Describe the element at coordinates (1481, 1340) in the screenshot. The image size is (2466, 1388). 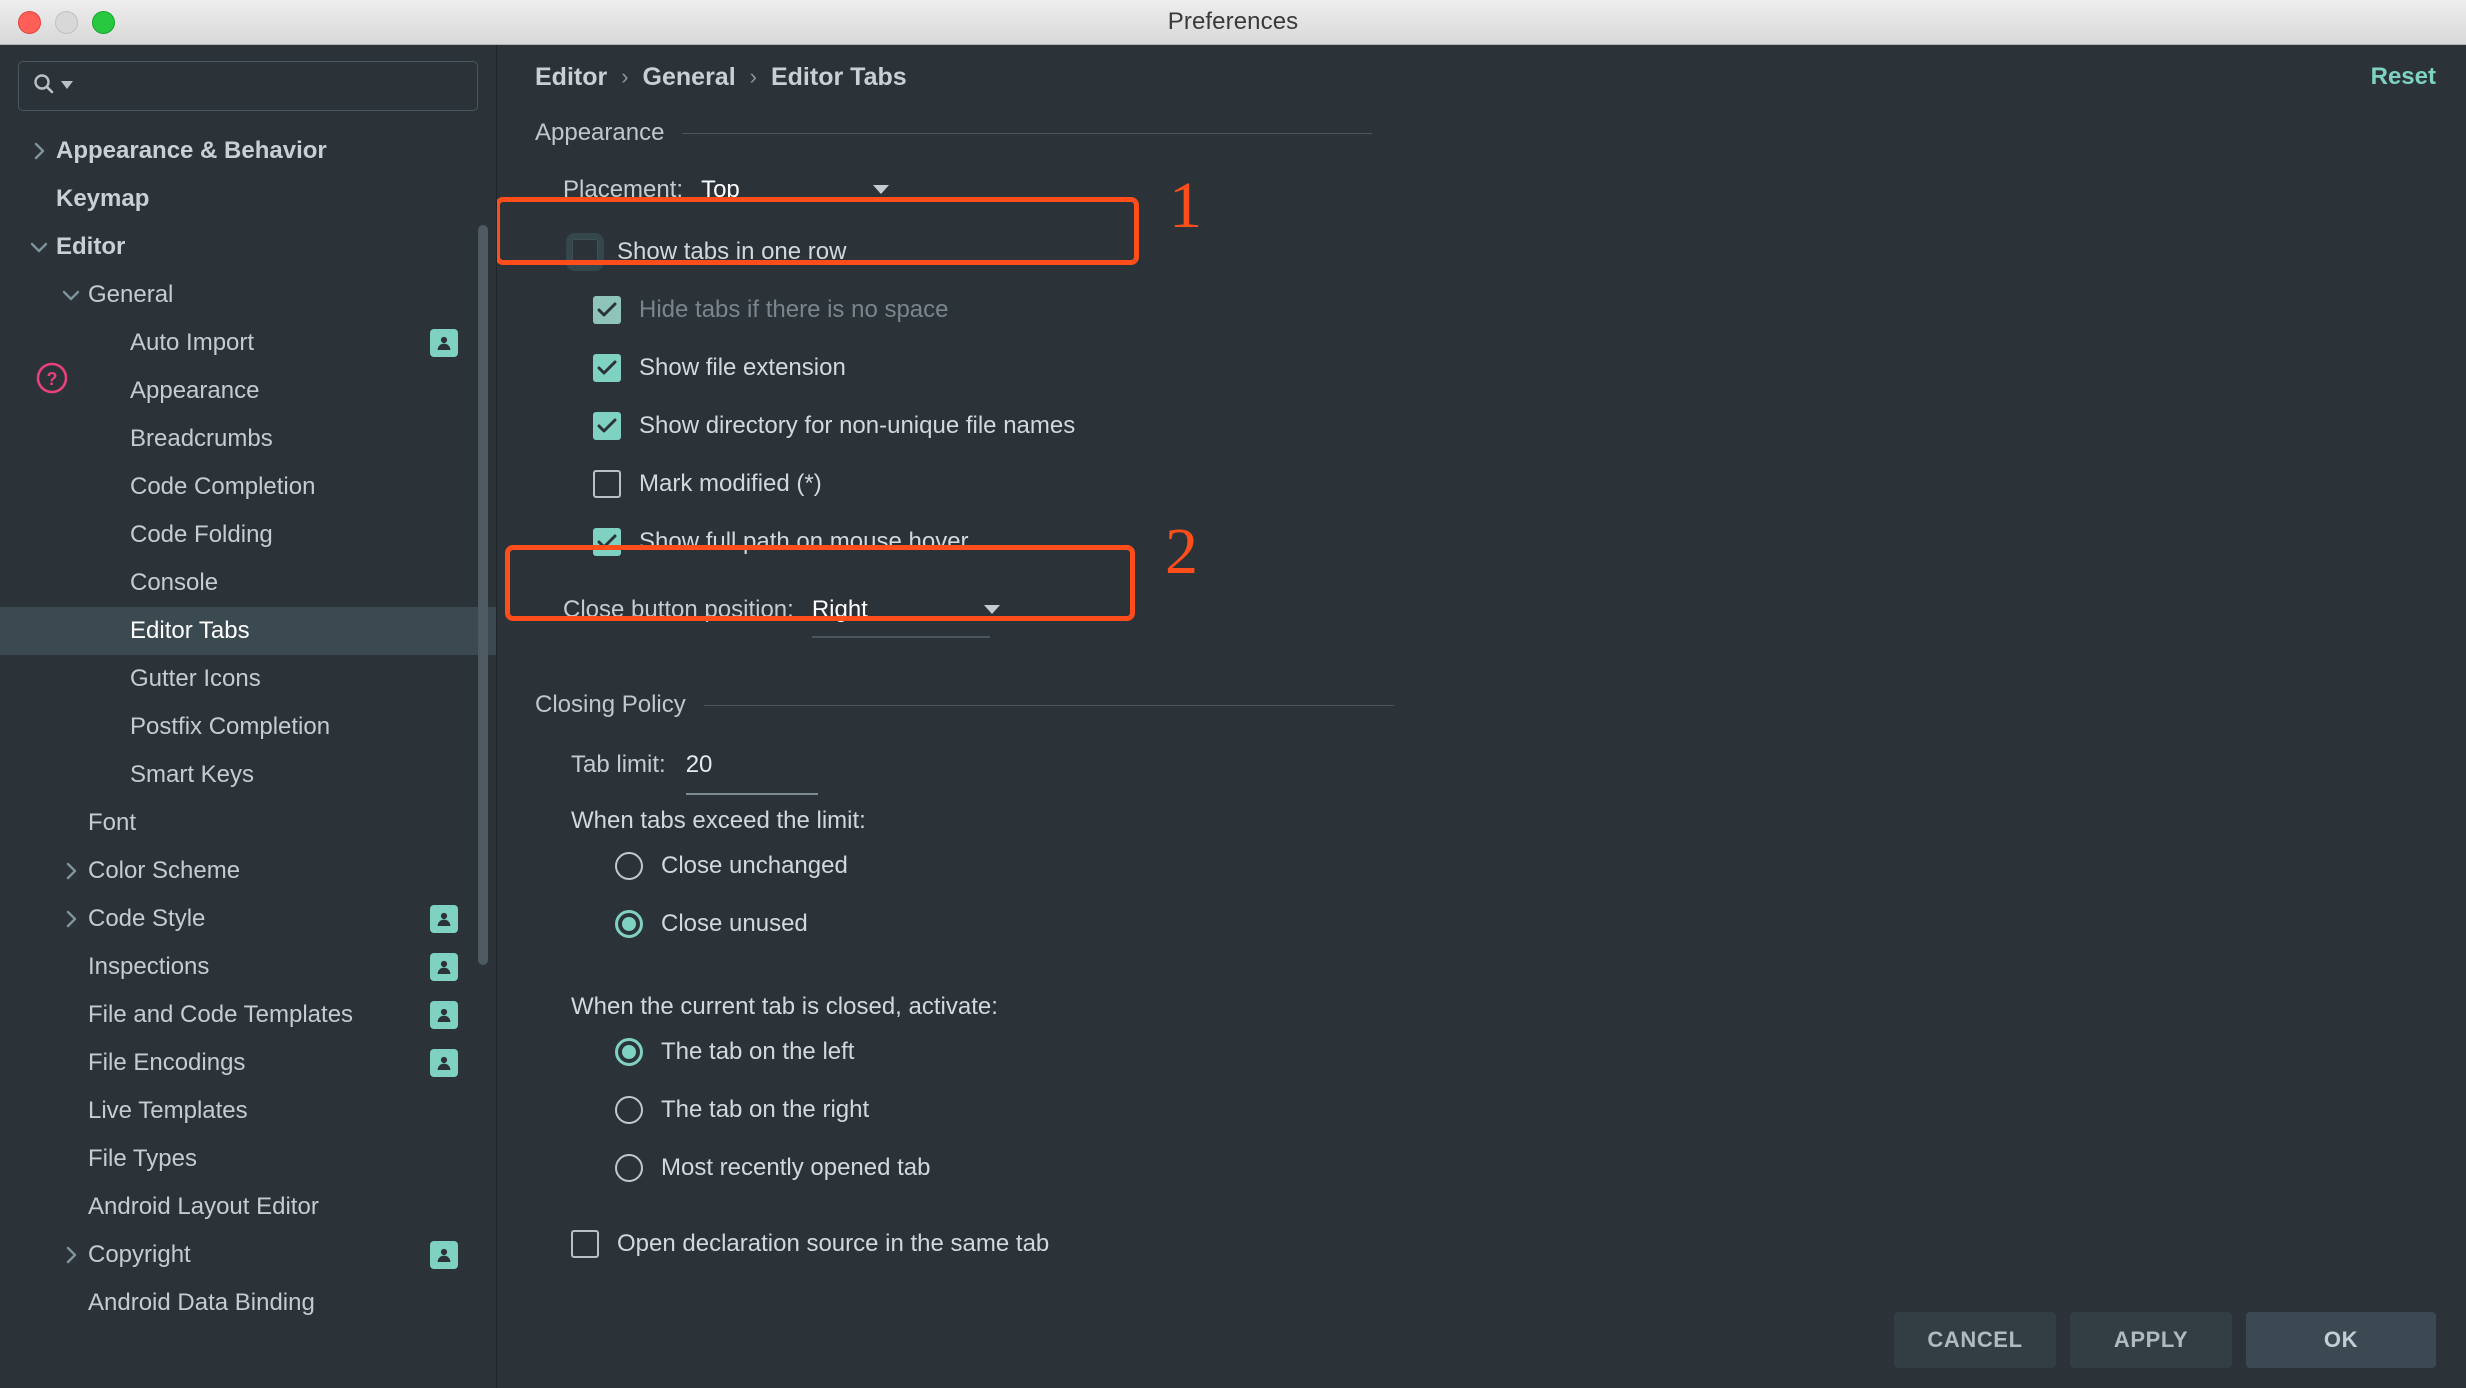
I see `dialog-footer: CANCEL APPLY OK` at that location.